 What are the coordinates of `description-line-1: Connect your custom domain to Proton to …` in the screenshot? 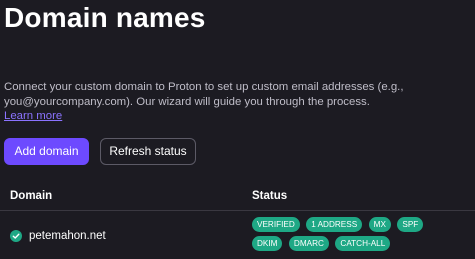 It's located at (204, 87).